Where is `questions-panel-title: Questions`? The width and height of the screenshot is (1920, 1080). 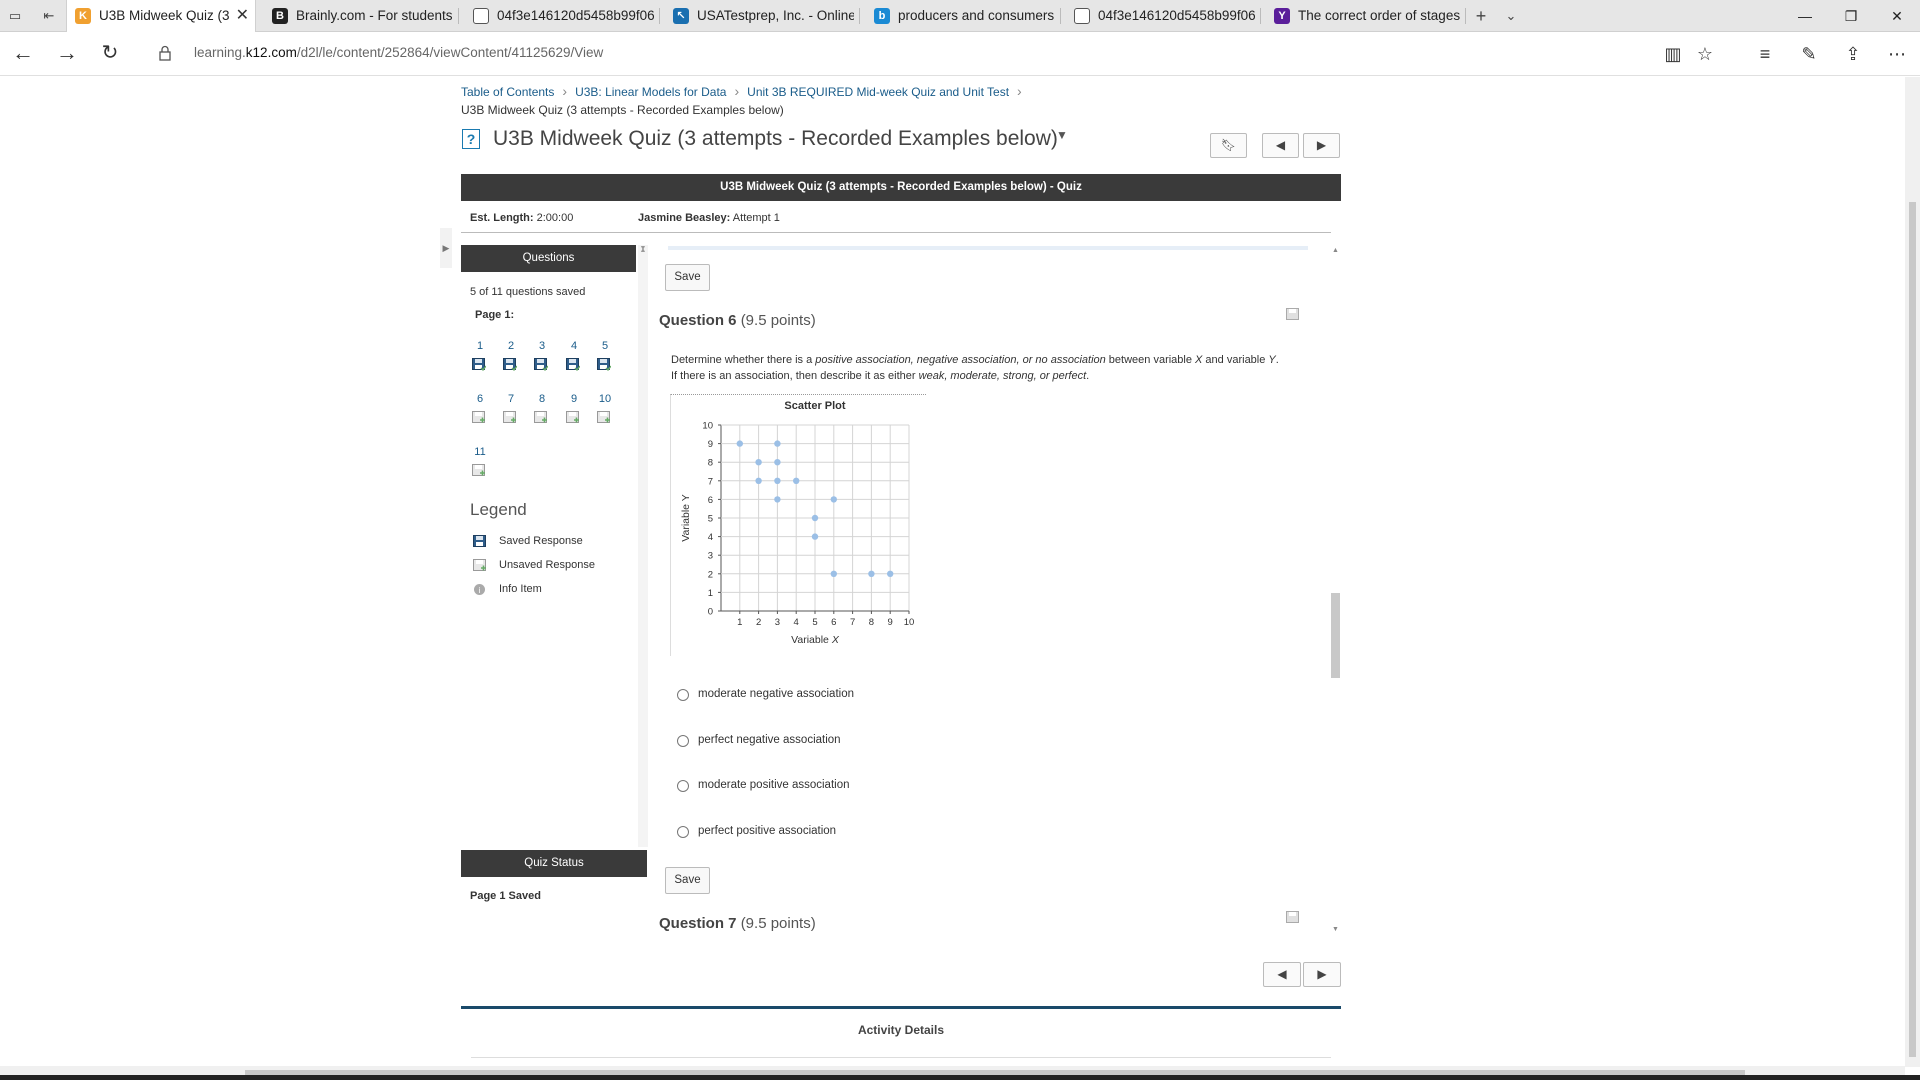
questions-panel-title: Questions is located at coordinates (548, 258).